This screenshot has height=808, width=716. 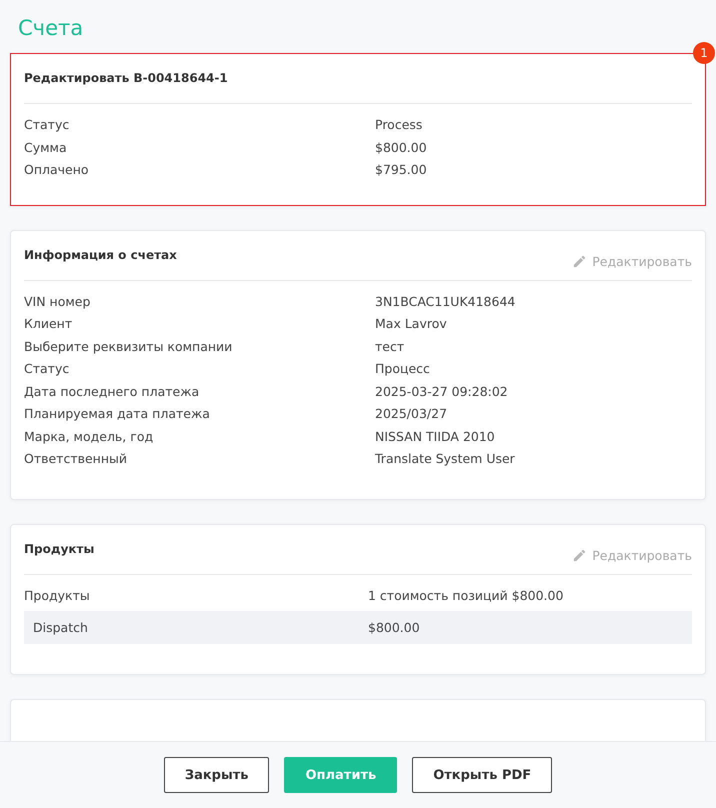 I want to click on field-label: VIN номер, so click(x=58, y=301).